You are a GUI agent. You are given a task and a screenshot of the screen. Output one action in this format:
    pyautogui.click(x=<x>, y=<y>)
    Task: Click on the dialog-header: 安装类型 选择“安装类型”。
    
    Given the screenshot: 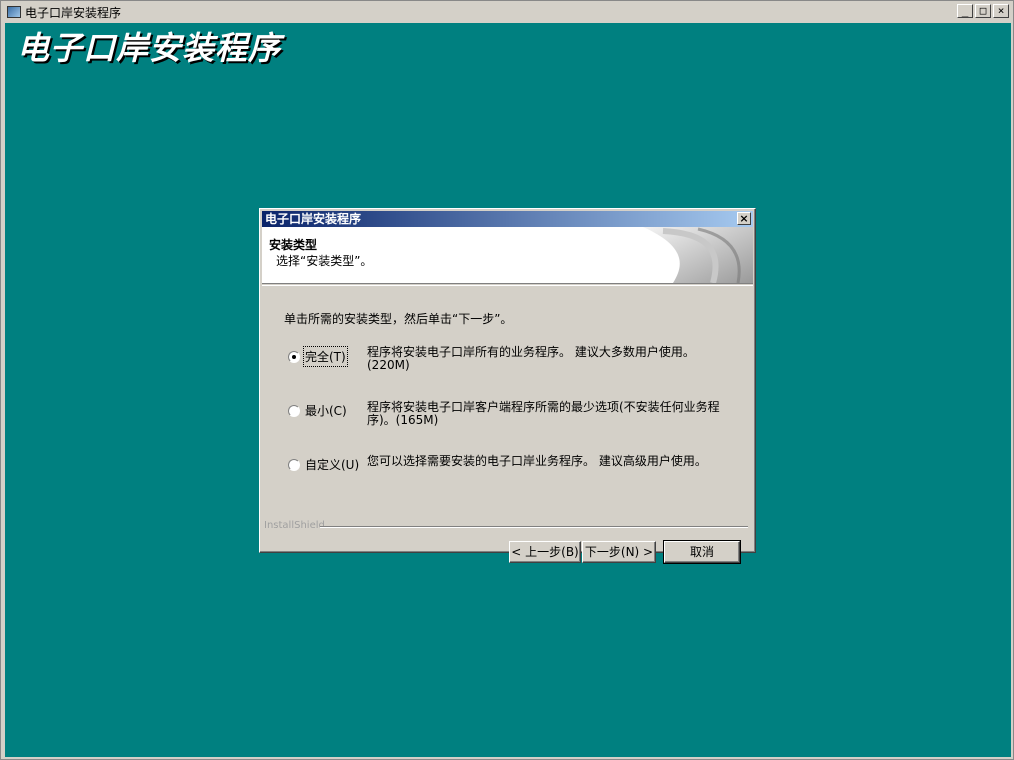 What is the action you would take?
    pyautogui.click(x=507, y=255)
    